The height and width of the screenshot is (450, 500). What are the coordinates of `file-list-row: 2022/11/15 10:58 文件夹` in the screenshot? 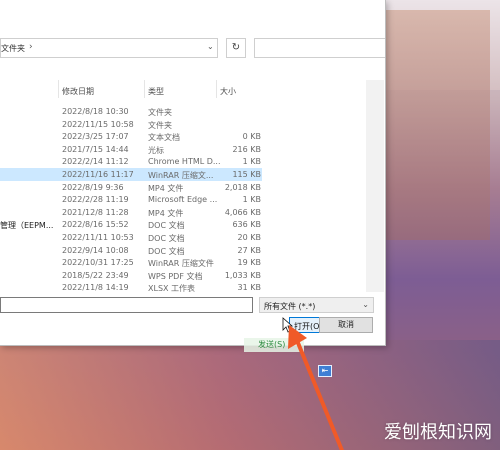 It's located at (131, 124).